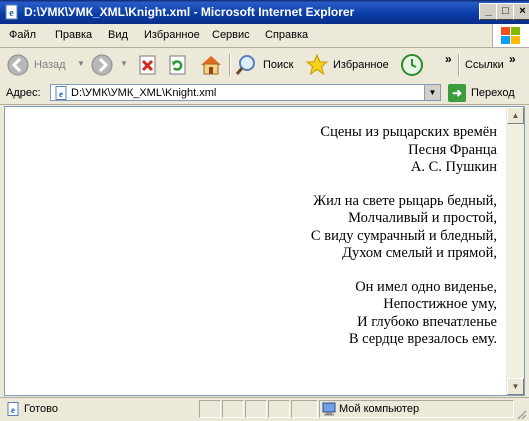 Image resolution: width=529 pixels, height=421 pixels. Describe the element at coordinates (419, 253) in the screenshot. I see `poem-line: Духом смелый и прямой,` at that location.